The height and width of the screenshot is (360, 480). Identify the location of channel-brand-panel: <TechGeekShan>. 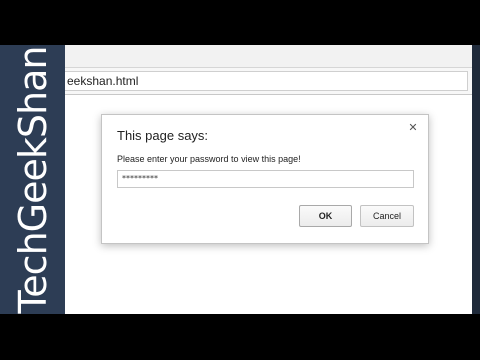
(32, 179).